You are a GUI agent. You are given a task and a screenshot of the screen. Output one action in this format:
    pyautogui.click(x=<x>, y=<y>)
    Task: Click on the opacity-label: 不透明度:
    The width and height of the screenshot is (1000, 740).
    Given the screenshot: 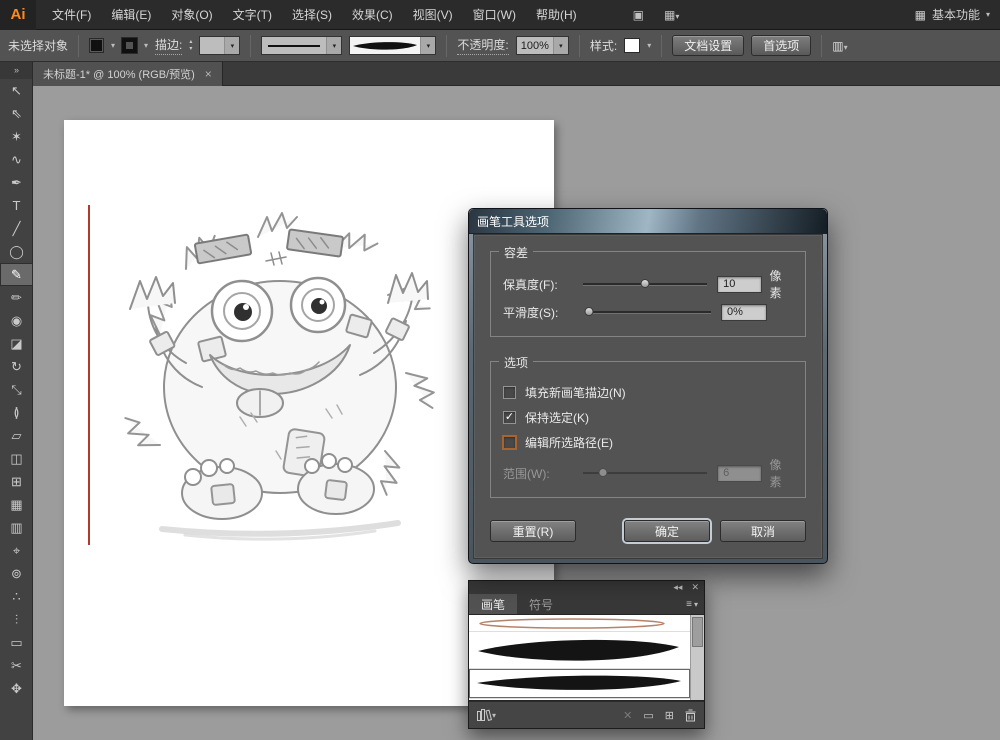 What is the action you would take?
    pyautogui.click(x=483, y=45)
    